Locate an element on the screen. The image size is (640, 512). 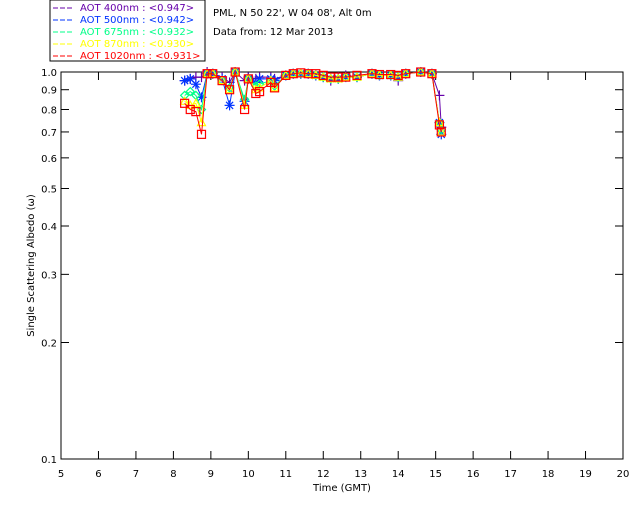
y-tick-label: 0.6 is located at coordinates (49, 159).